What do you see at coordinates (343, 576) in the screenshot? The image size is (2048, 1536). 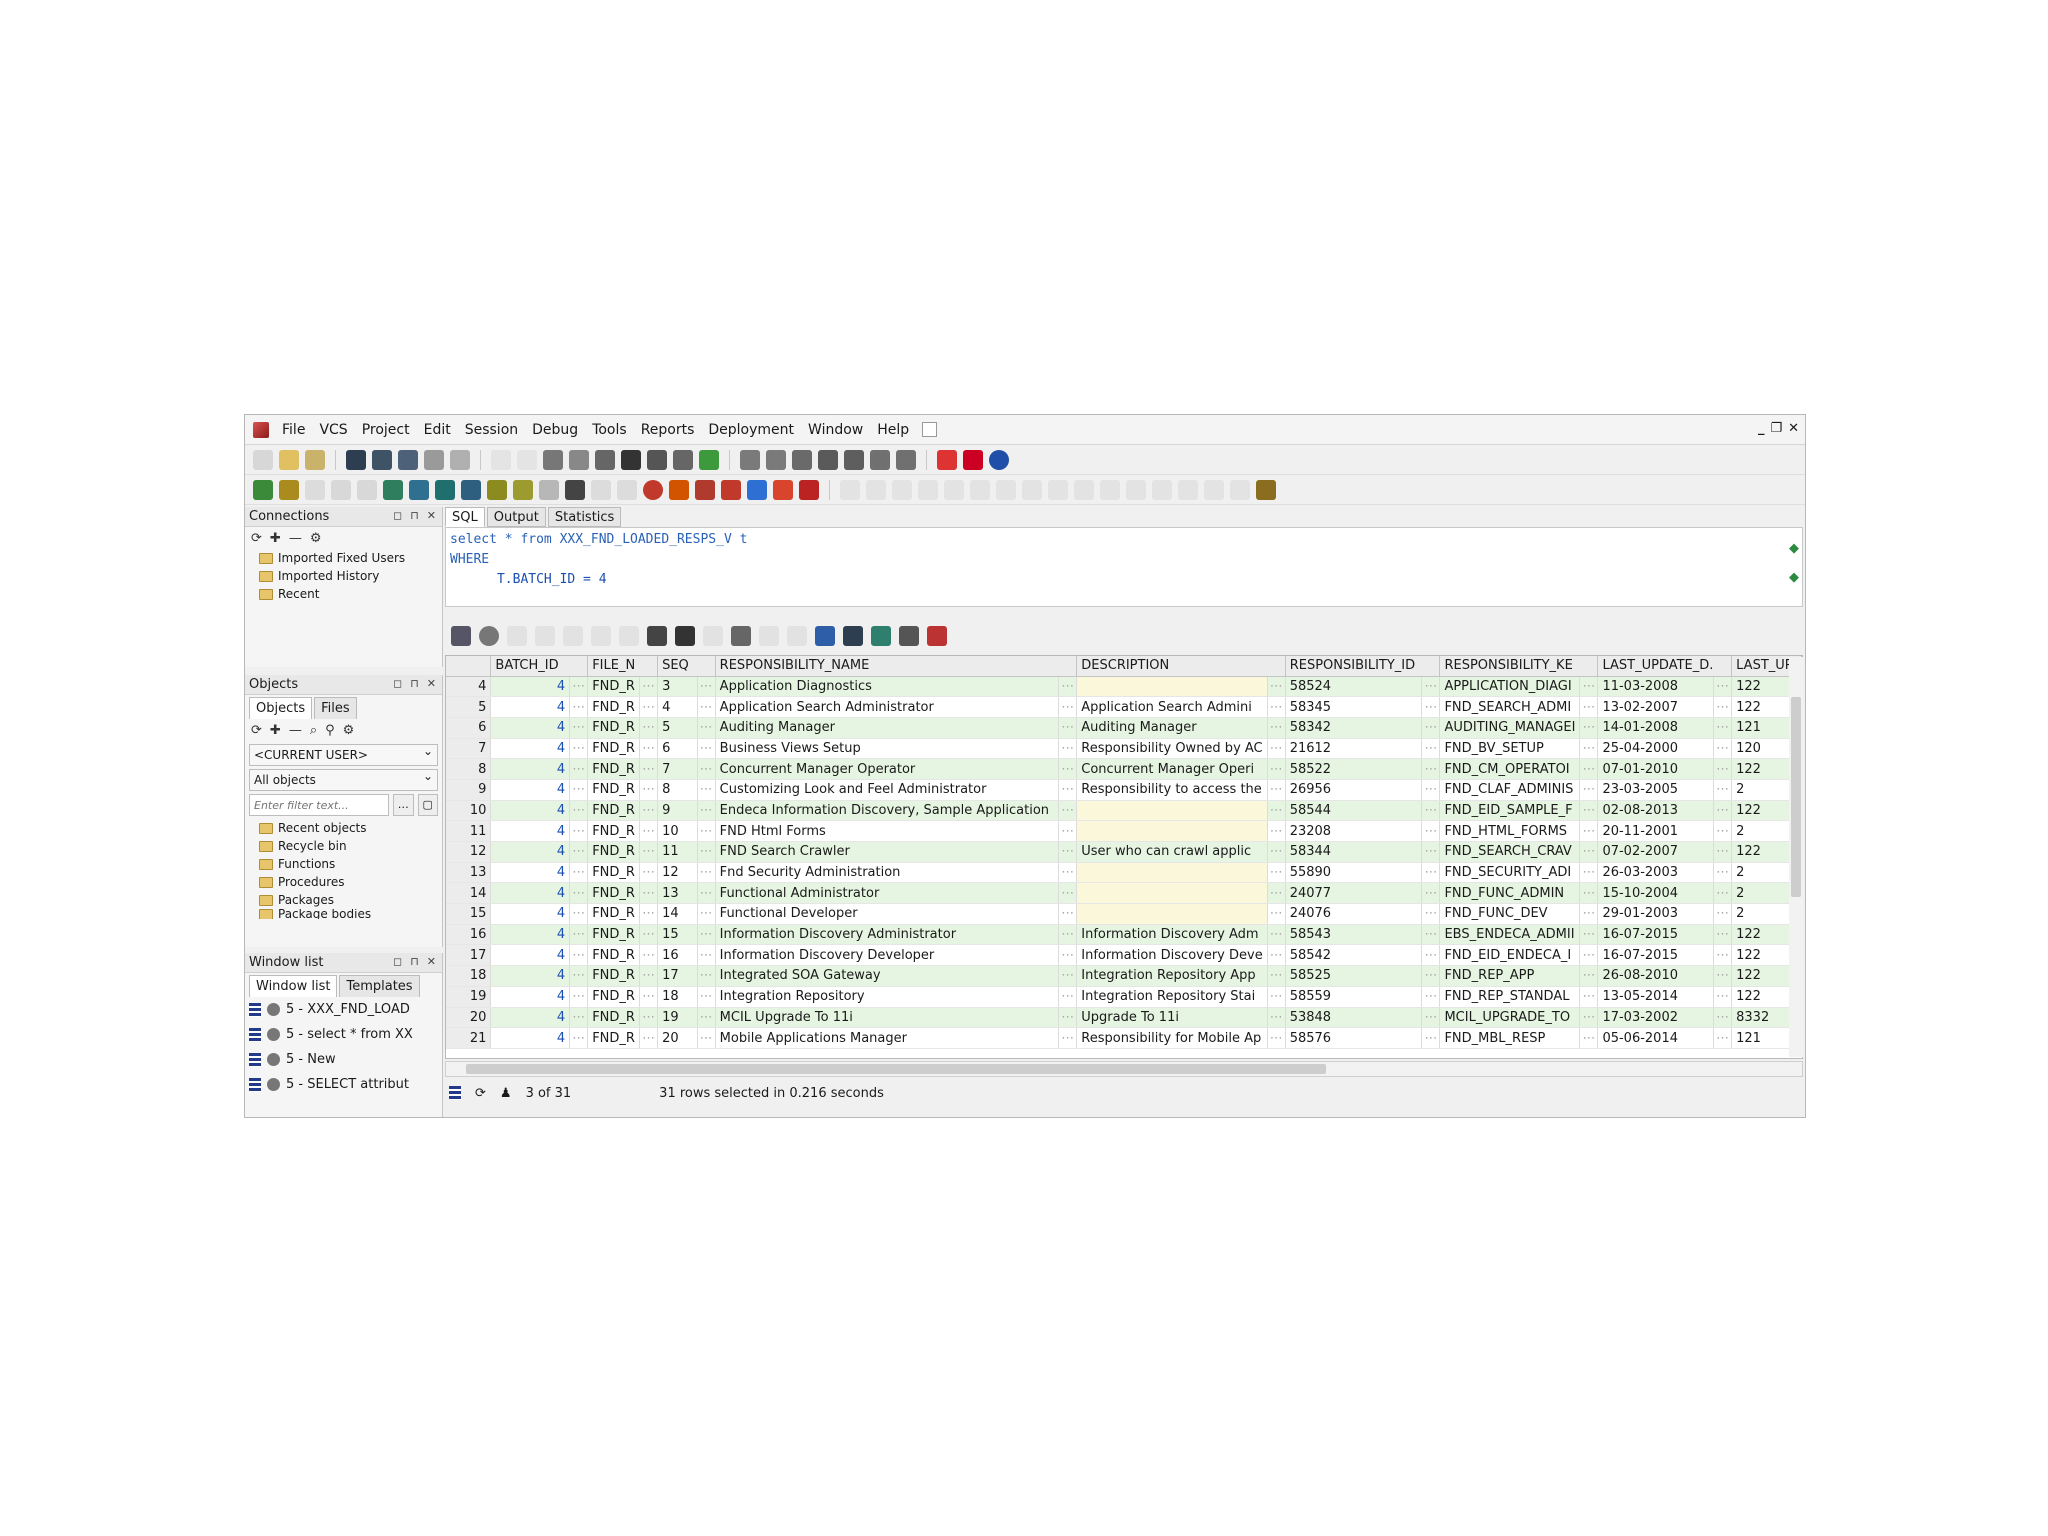 I see `tree-item: Imported History` at bounding box center [343, 576].